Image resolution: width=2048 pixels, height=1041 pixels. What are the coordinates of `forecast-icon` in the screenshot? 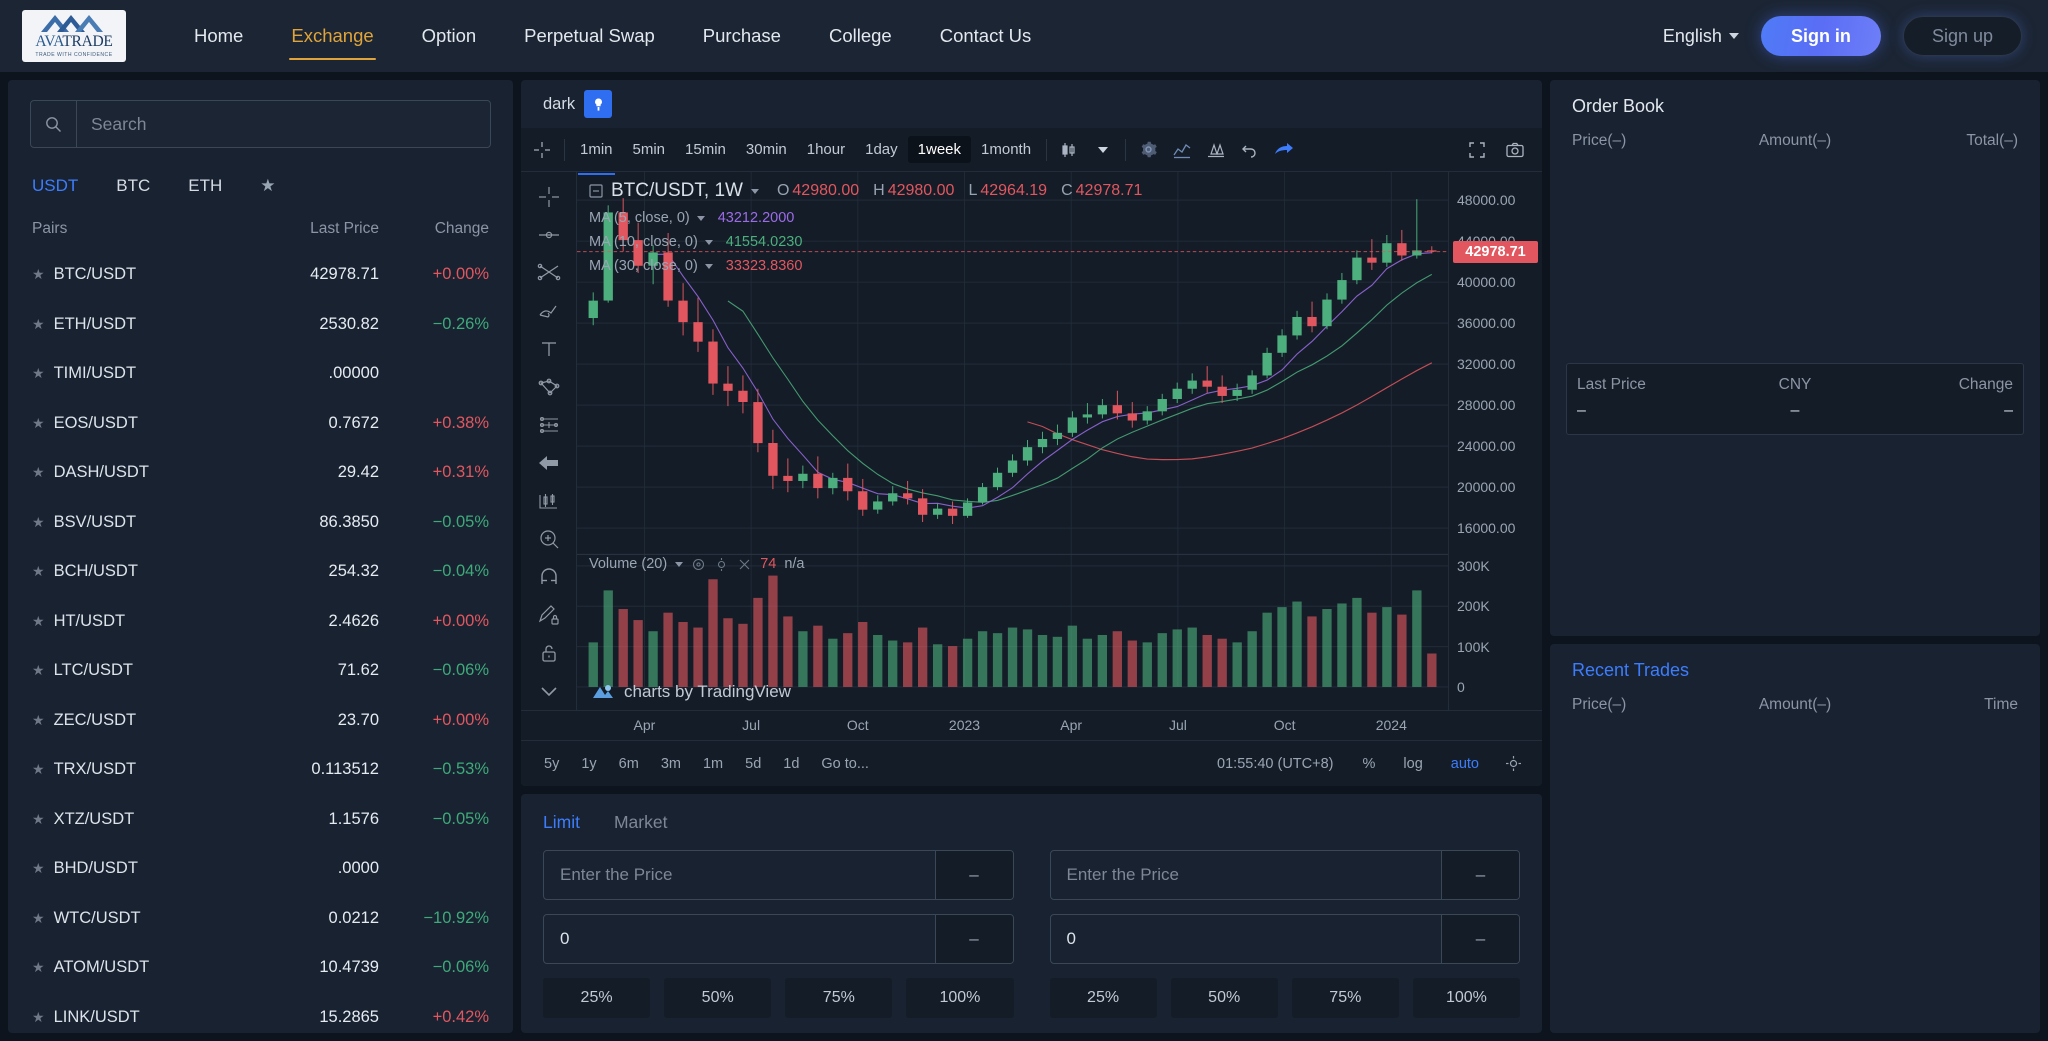 It's located at (549, 425).